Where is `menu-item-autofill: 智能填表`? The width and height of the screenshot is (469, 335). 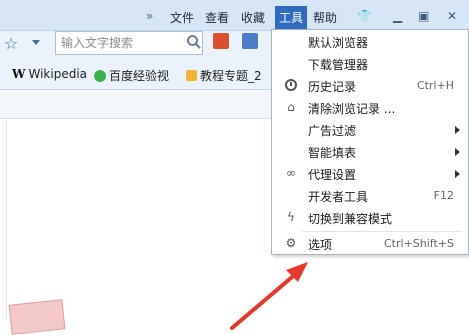 menu-item-autofill: 智能填表 is located at coordinates (370, 152).